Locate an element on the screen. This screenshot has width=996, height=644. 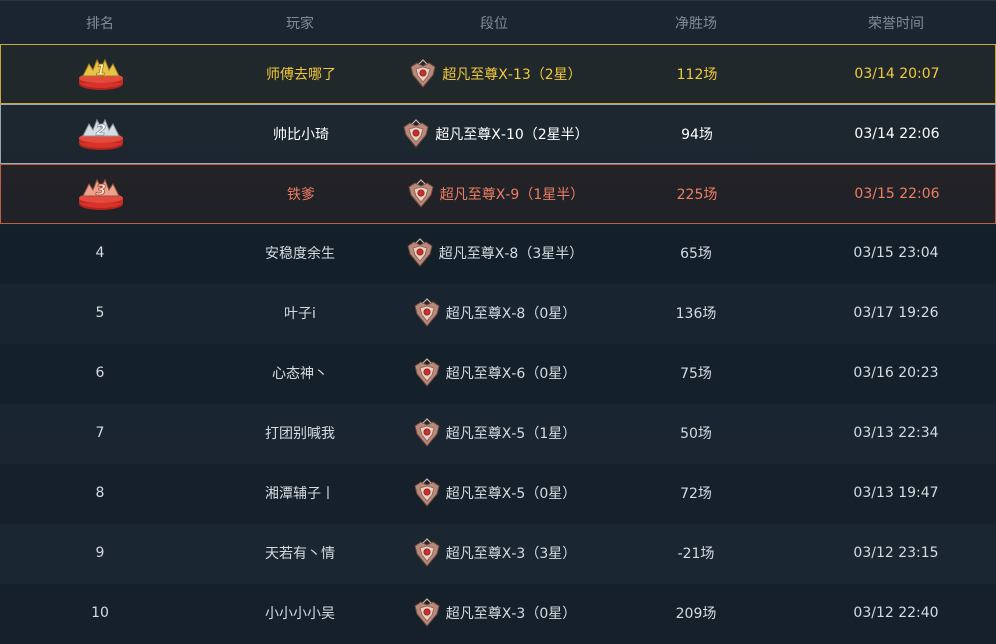
tier-group: 超凡至尊Ⅹ-5（0星） is located at coordinates (494, 493).